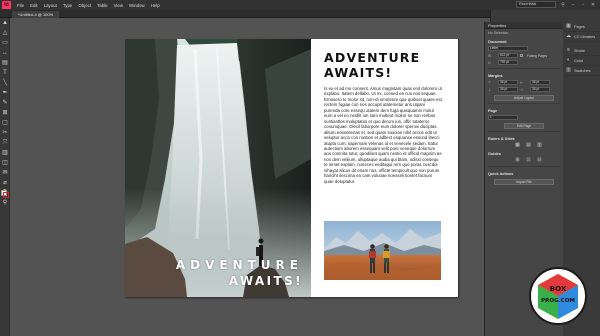 The height and width of the screenshot is (336, 600). What do you see at coordinates (558, 296) in the screenshot?
I see `watermark-logo: BOX PROG.COM` at bounding box center [558, 296].